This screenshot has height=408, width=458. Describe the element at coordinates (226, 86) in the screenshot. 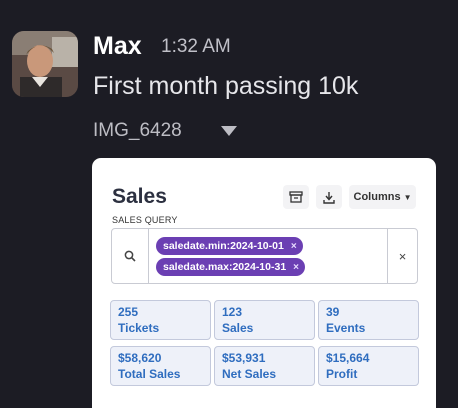

I see `message-text: First month passing 10k` at that location.